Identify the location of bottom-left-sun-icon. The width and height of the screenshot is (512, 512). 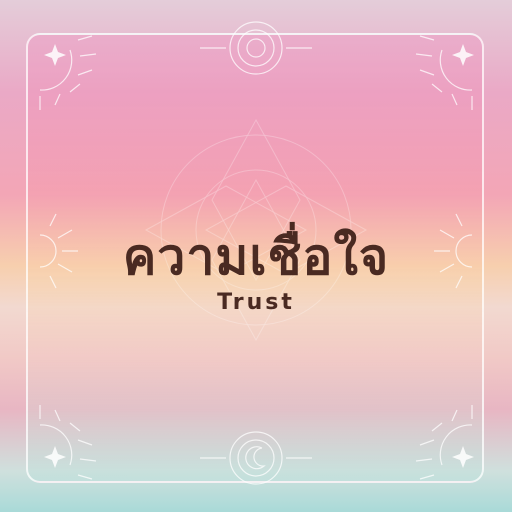
(68, 442).